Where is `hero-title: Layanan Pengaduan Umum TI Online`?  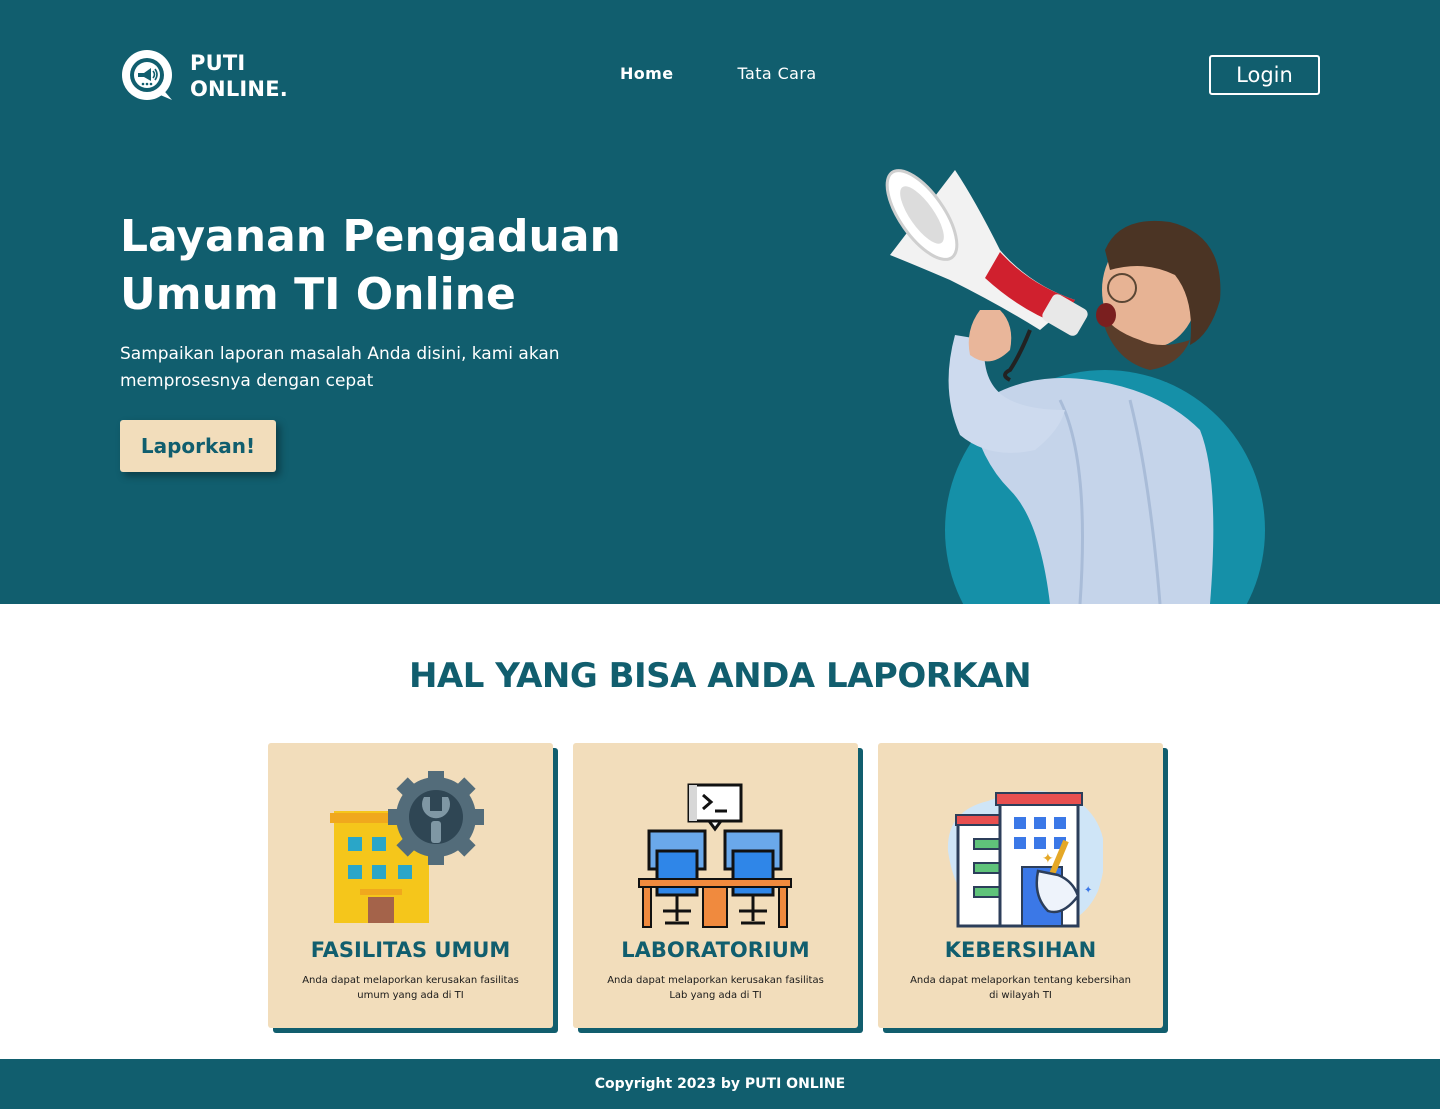 hero-title: Layanan Pengaduan Umum TI Online is located at coordinates (370, 265).